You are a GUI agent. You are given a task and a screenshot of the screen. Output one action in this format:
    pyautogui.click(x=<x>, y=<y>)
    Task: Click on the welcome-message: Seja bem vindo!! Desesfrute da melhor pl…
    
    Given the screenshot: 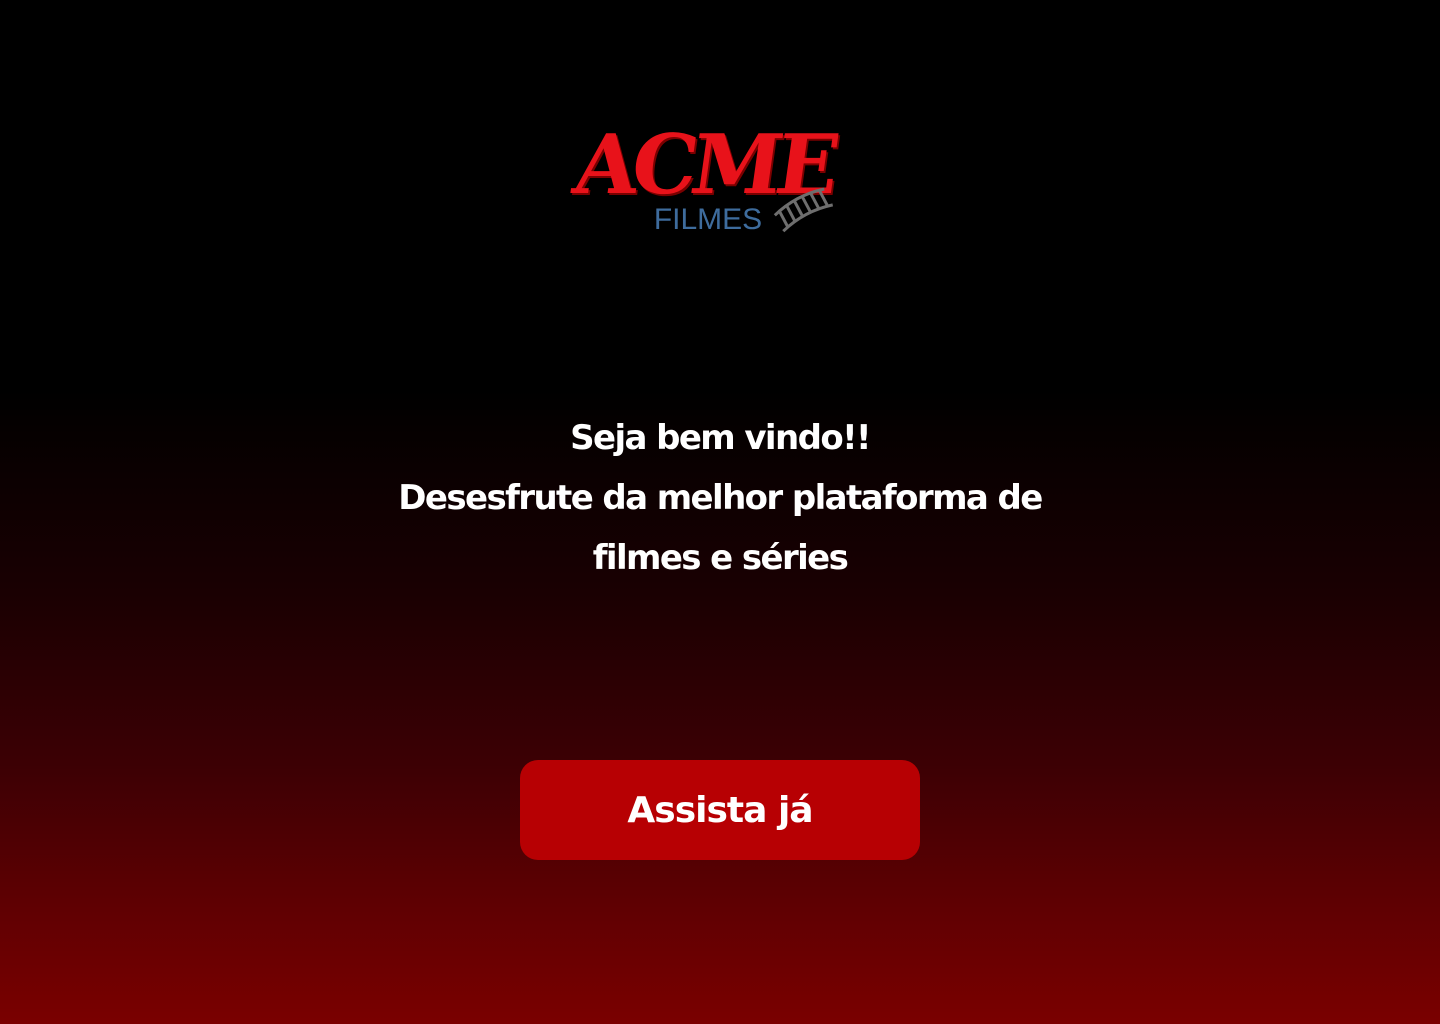 What is the action you would take?
    pyautogui.click(x=720, y=498)
    